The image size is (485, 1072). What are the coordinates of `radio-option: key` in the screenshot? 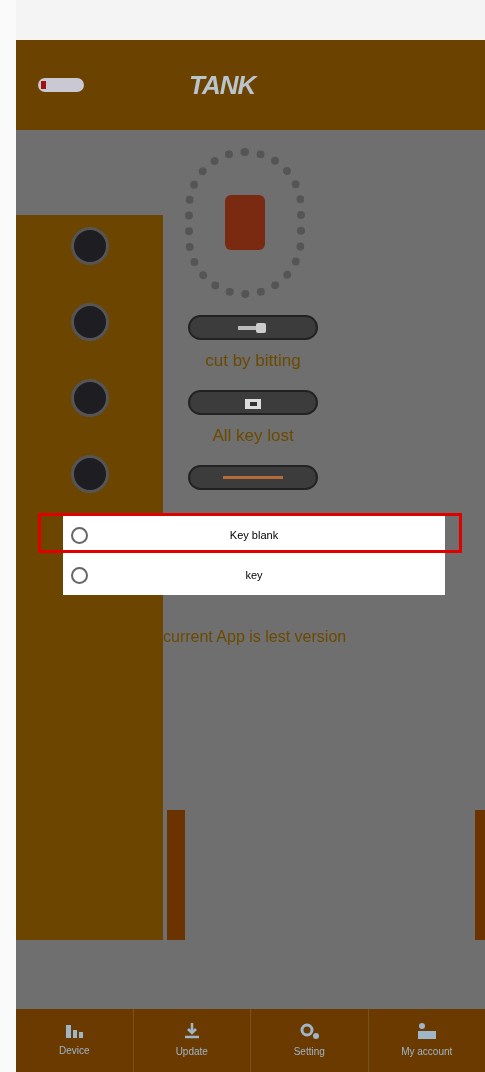 It's located at (254, 575).